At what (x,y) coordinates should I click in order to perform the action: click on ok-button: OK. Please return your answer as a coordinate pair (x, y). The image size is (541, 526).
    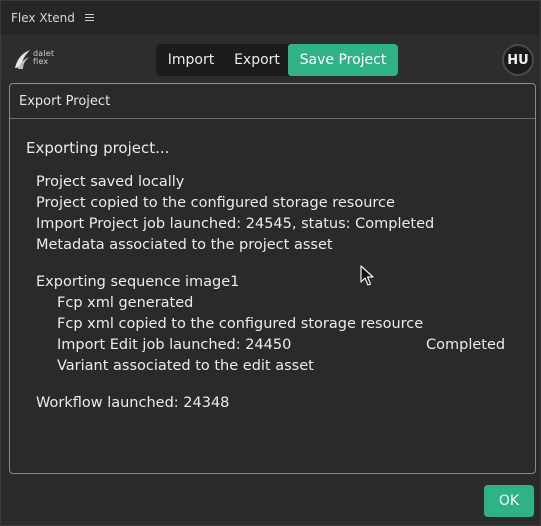
    Looking at the image, I should click on (509, 501).